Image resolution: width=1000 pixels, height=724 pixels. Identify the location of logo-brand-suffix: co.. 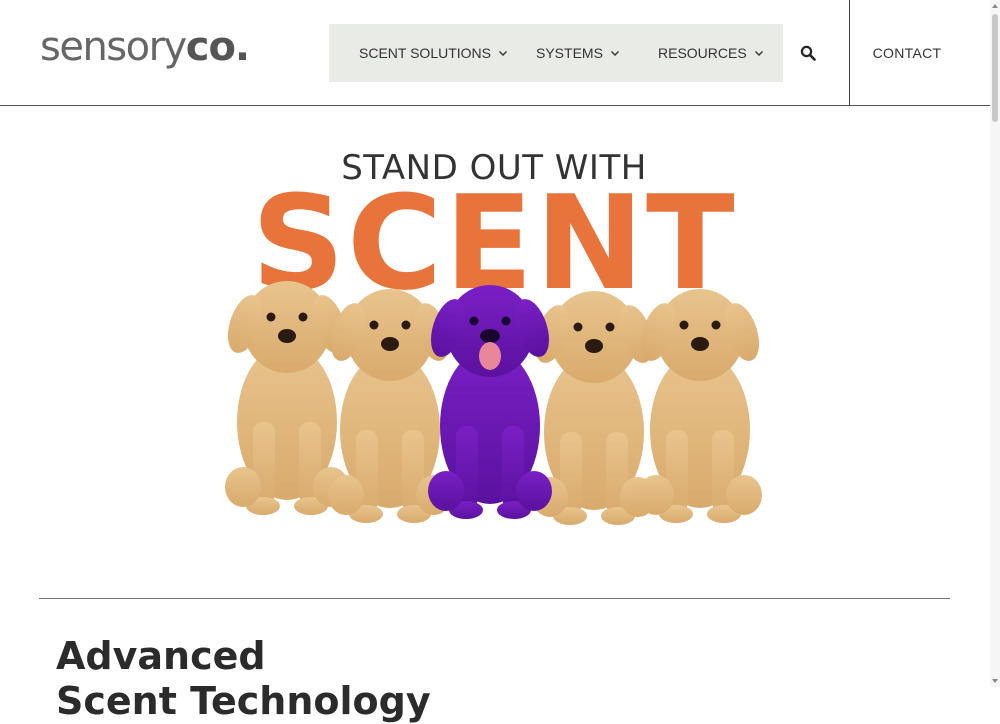
(217, 47).